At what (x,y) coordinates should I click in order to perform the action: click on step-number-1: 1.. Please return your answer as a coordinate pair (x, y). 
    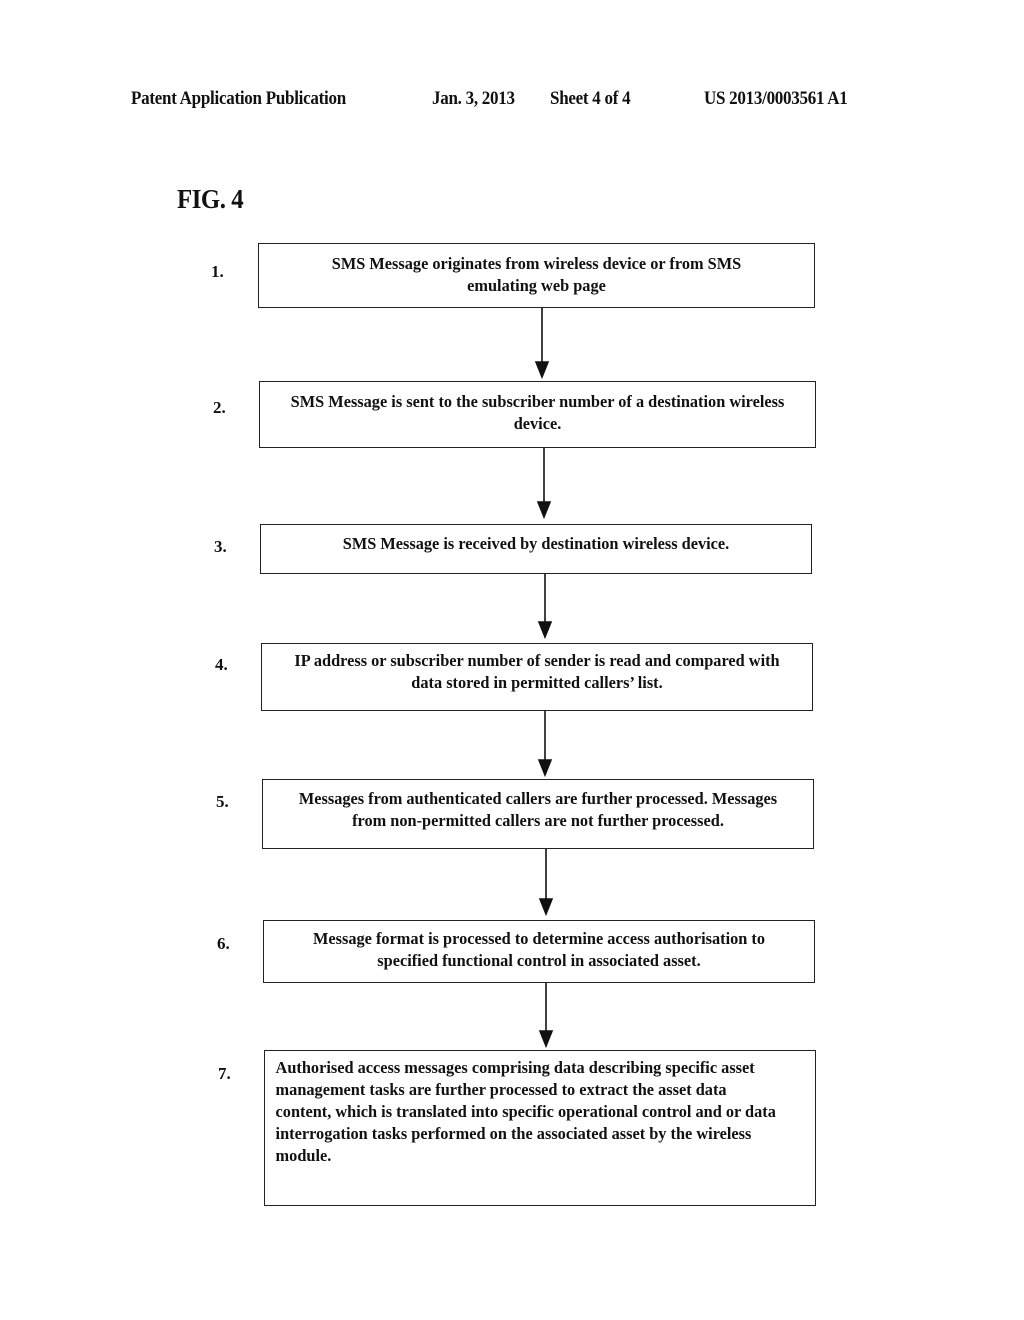
    Looking at the image, I should click on (217, 271).